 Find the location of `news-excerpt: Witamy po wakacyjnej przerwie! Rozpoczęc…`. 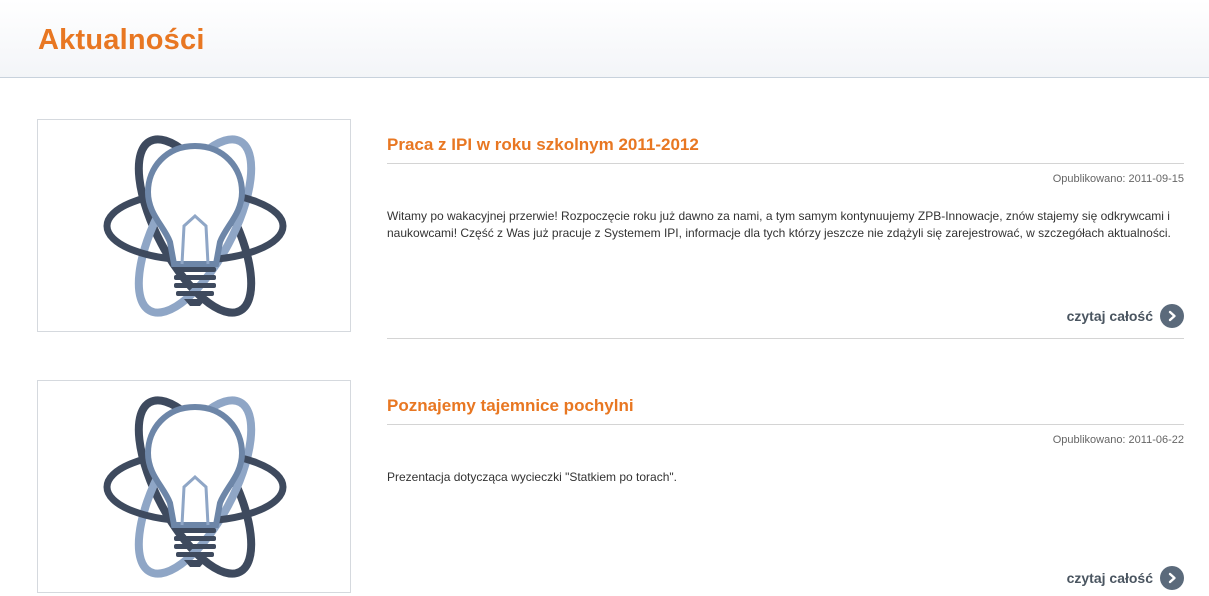

news-excerpt: Witamy po wakacyjnej przerwie! Rozpoczęc… is located at coordinates (779, 224).